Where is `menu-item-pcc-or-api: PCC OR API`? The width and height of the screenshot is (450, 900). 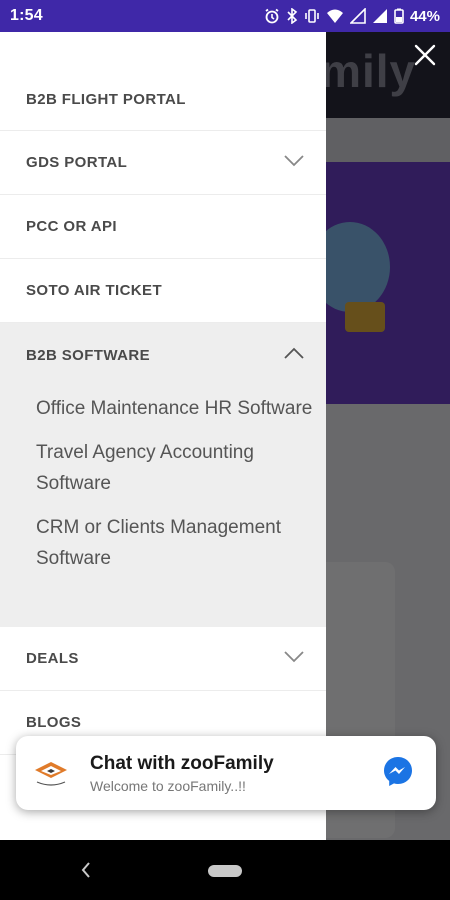
menu-item-pcc-or-api: PCC OR API is located at coordinates (163, 227).